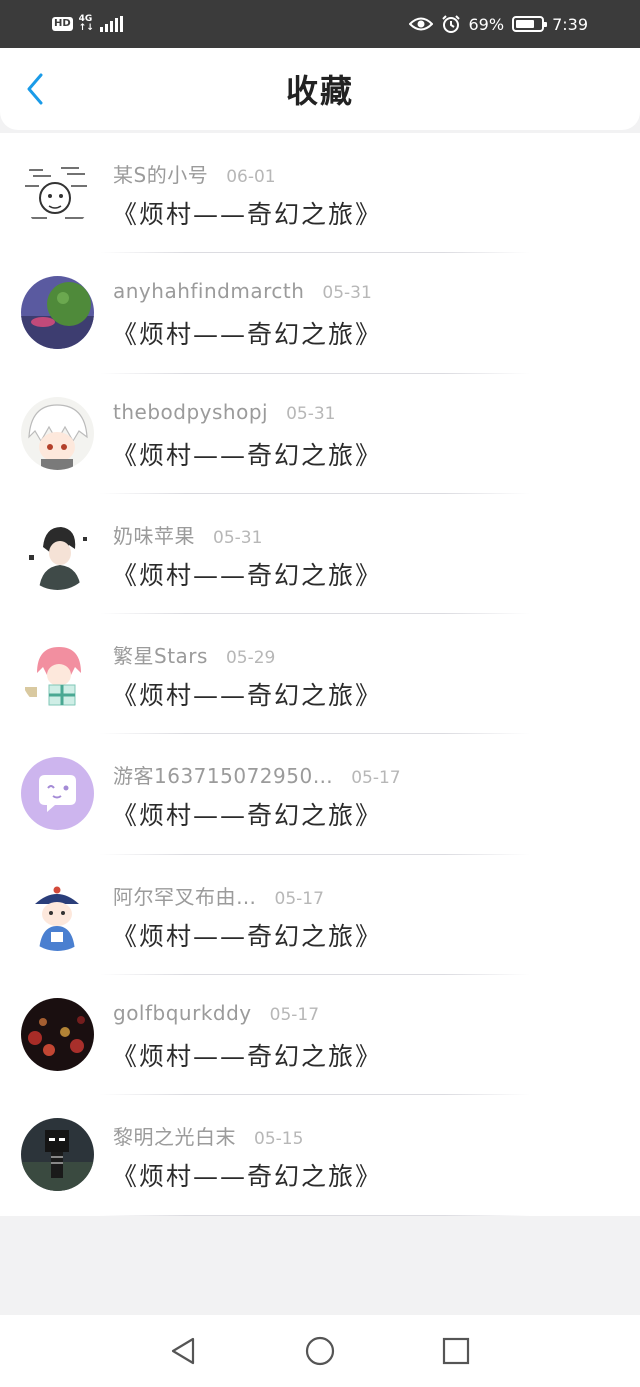 This screenshot has width=640, height=1387. I want to click on qing-official-cartoon-avatar-icon, so click(57, 914).